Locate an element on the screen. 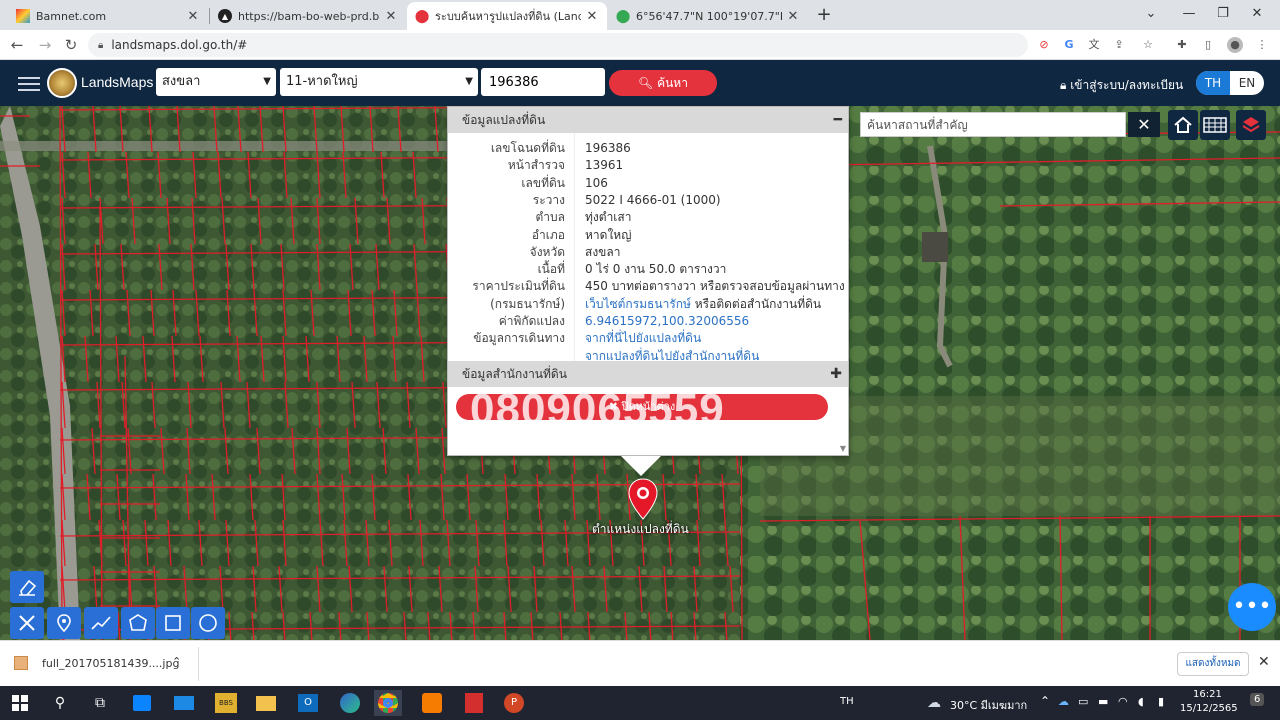 The image size is (1280, 720). measure-tool is located at coordinates (27, 623).